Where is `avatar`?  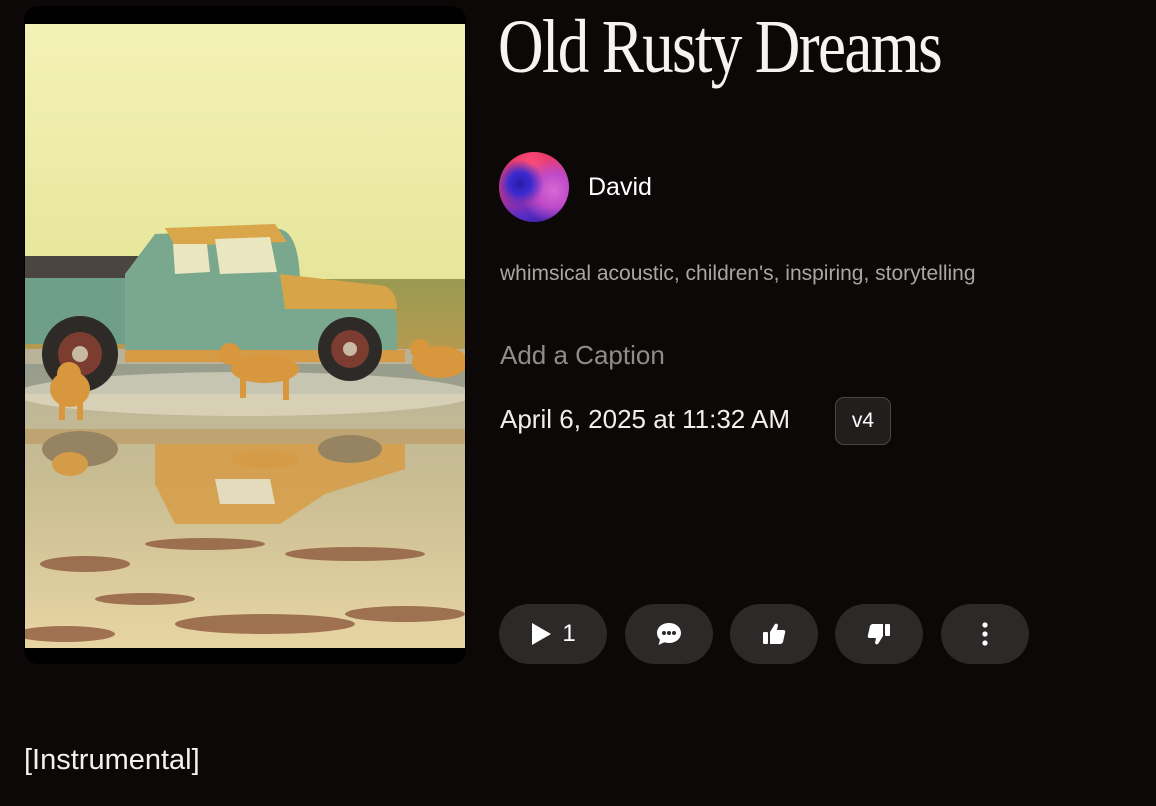
avatar is located at coordinates (534, 187).